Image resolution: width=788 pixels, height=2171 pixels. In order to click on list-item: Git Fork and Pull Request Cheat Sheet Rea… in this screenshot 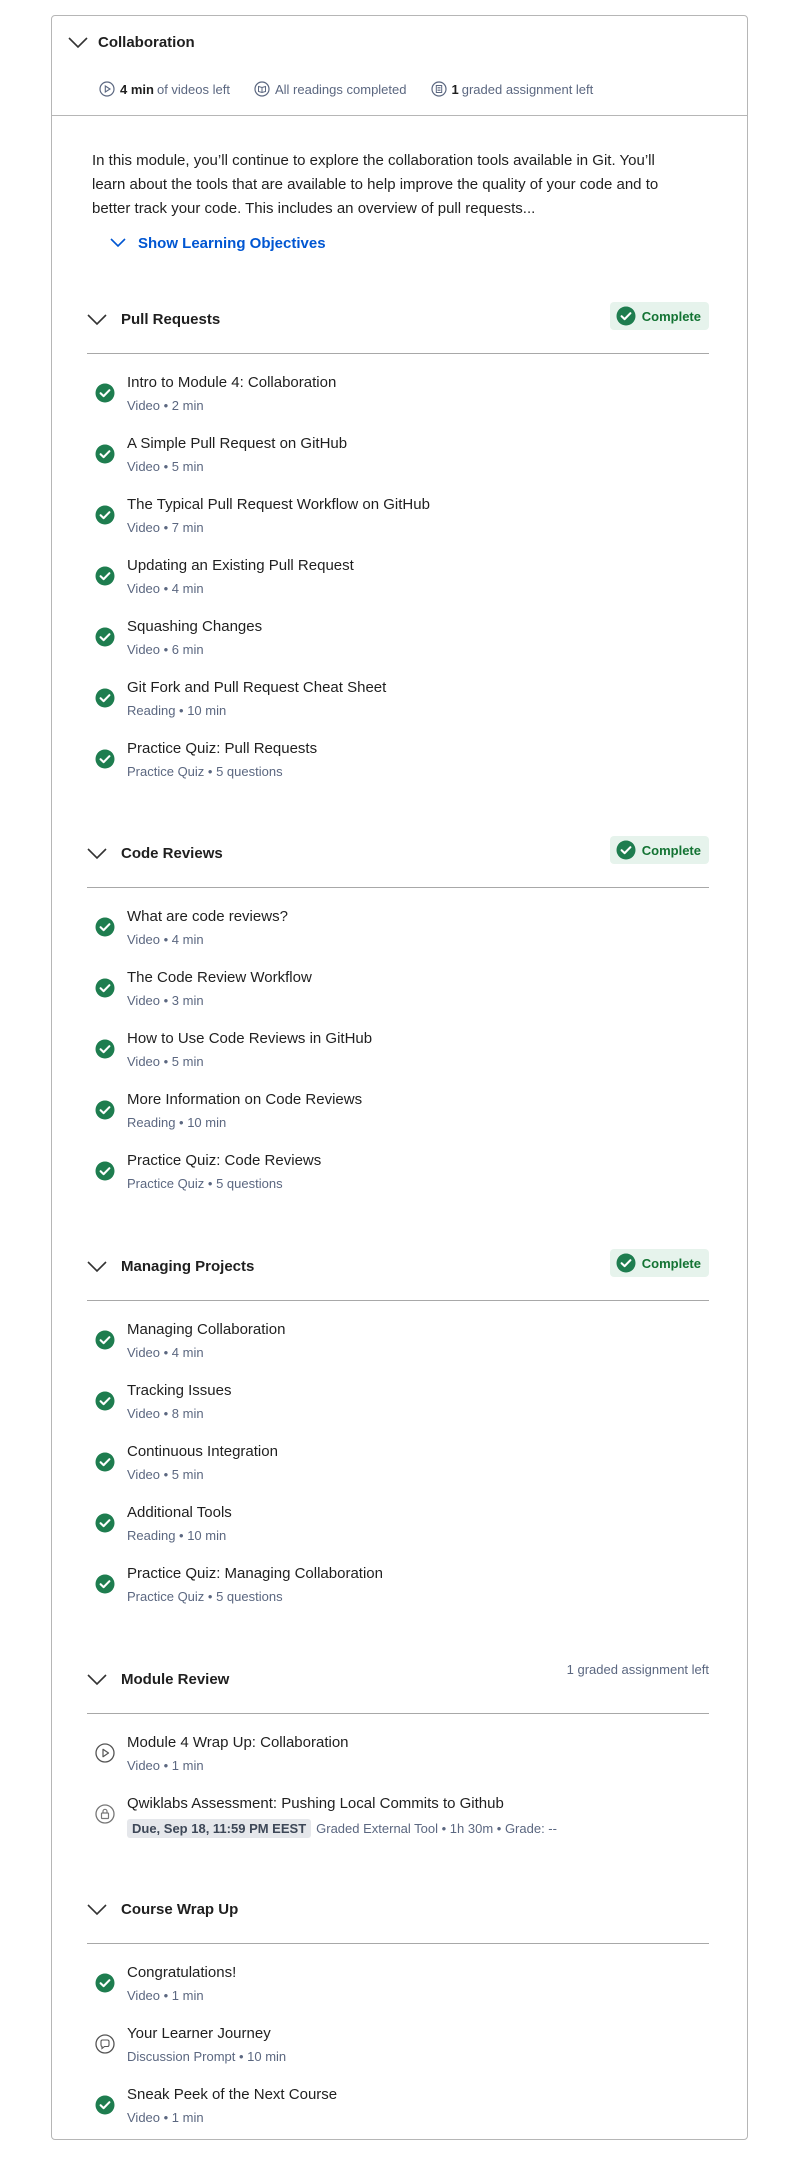, I will do `click(398, 704)`.